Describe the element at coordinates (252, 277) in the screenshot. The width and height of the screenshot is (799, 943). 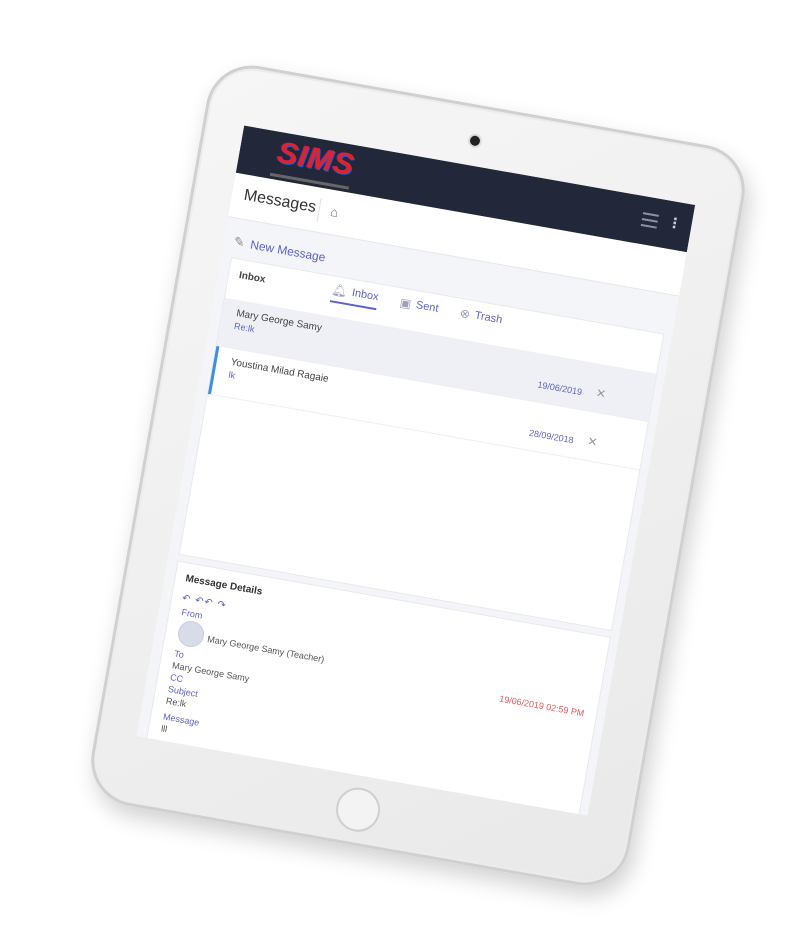
I see `inbox-heading: Inbox` at that location.